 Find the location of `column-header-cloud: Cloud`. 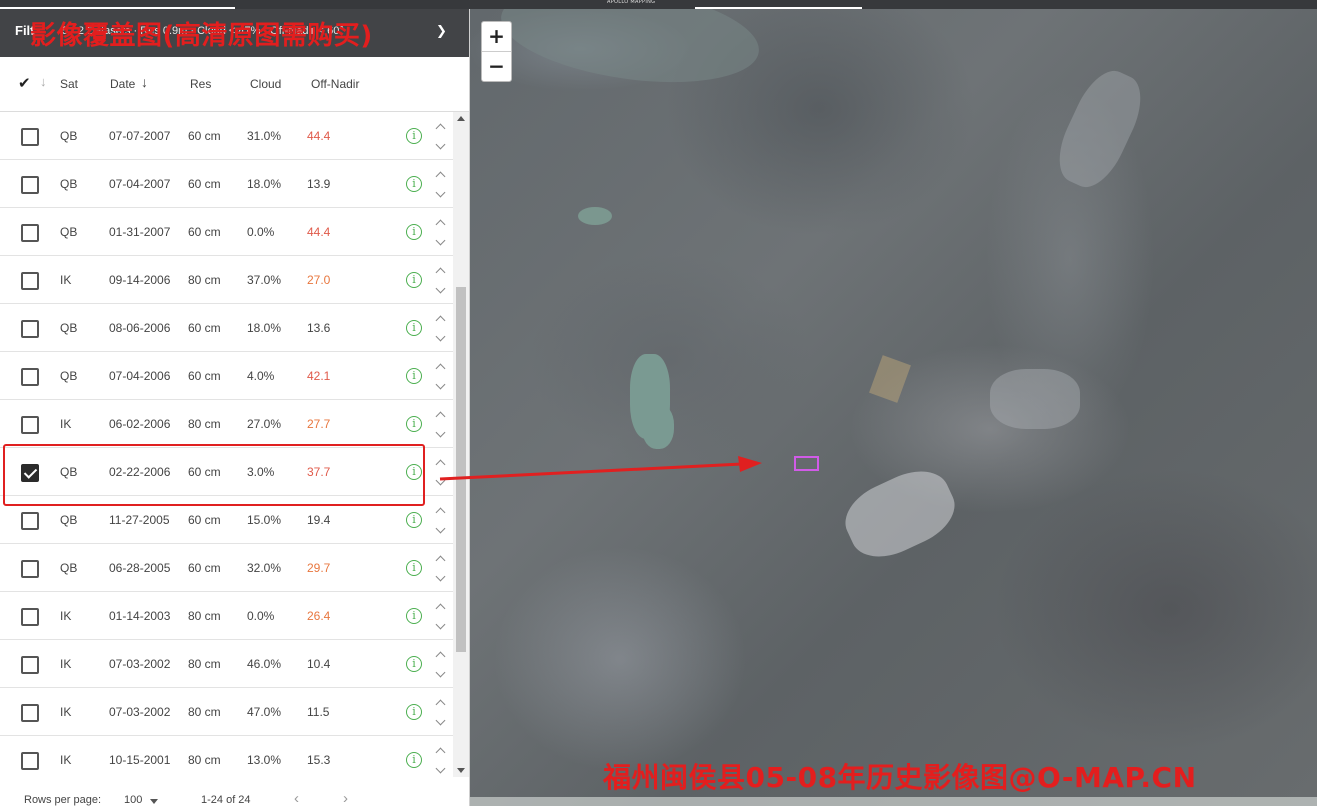

column-header-cloud: Cloud is located at coordinates (265, 84).